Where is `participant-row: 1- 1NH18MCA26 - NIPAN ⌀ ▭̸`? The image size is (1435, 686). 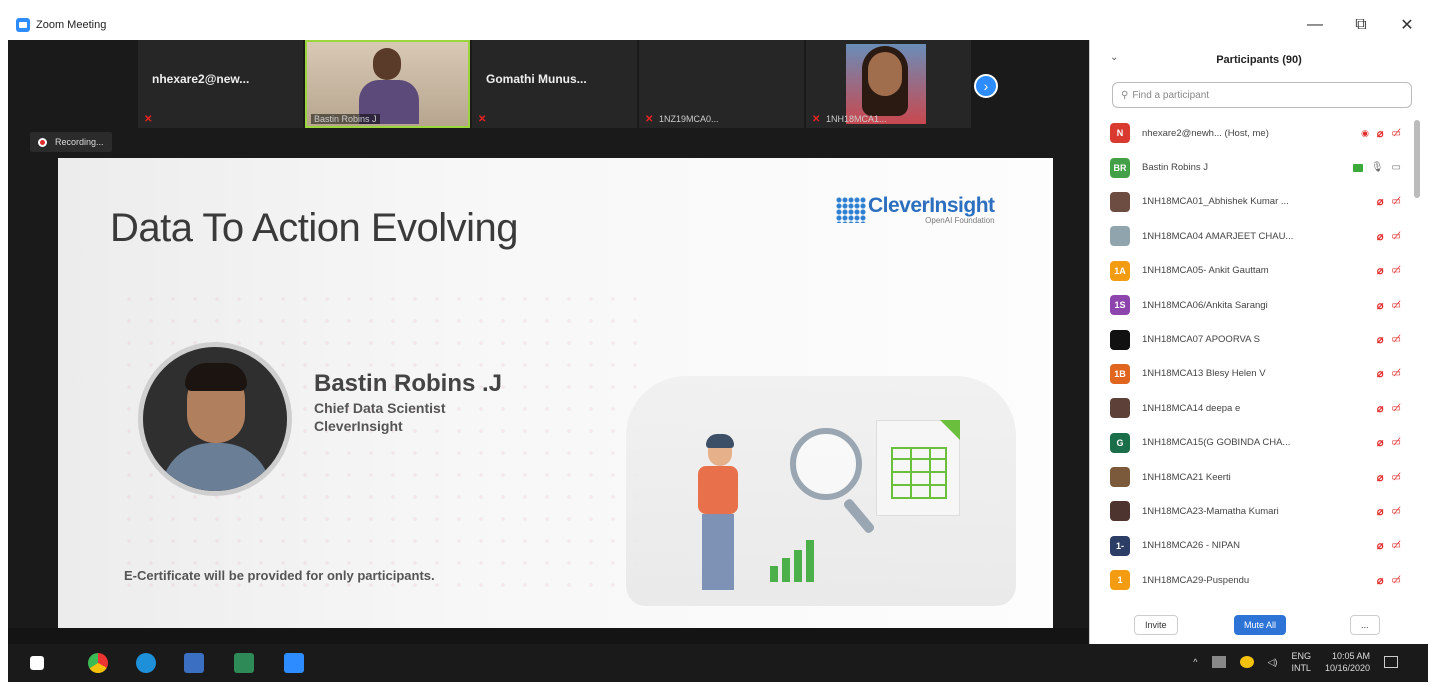
participant-row: 1- 1NH18MCA26 - NIPAN ⌀ ▭̸ is located at coordinates (1252, 546).